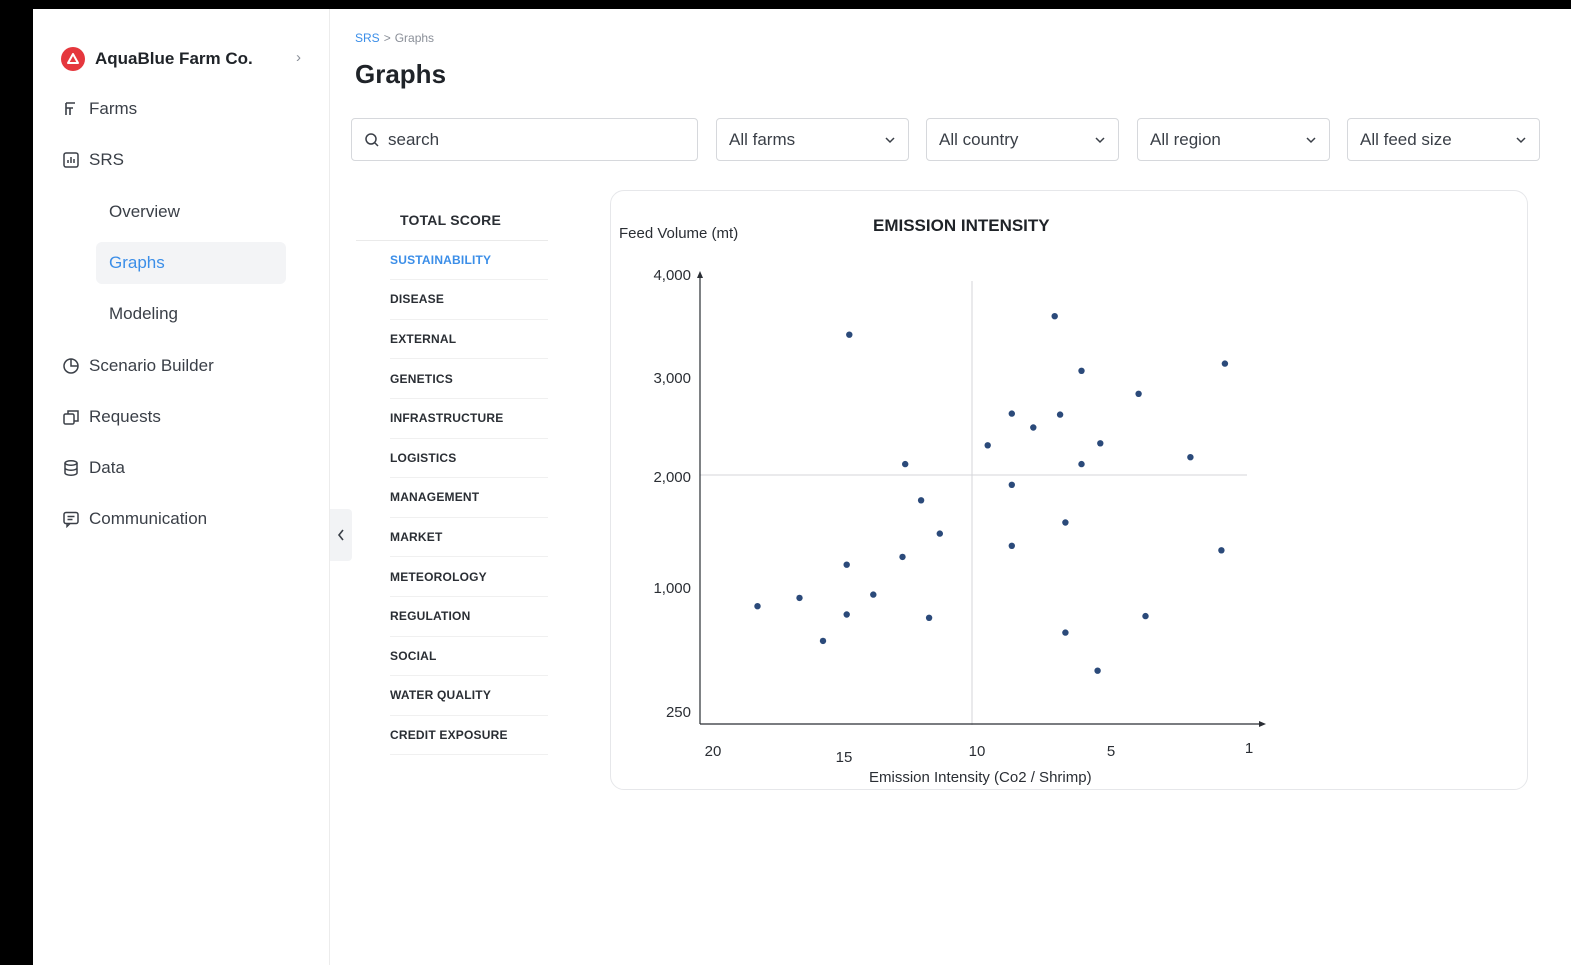  What do you see at coordinates (844, 757) in the screenshot?
I see `x-tick-label: 15` at bounding box center [844, 757].